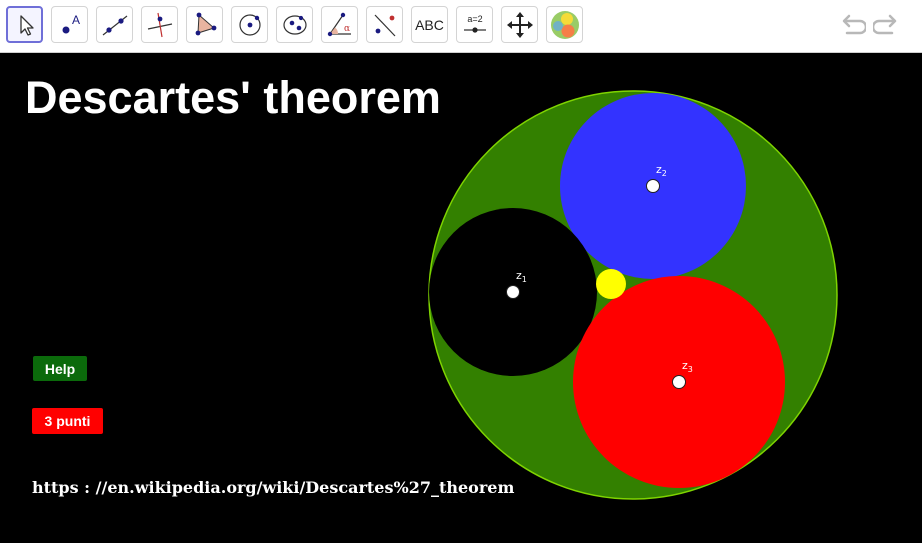 The image size is (922, 543). What do you see at coordinates (611, 284) in the screenshot?
I see `inner-tangent-circle` at bounding box center [611, 284].